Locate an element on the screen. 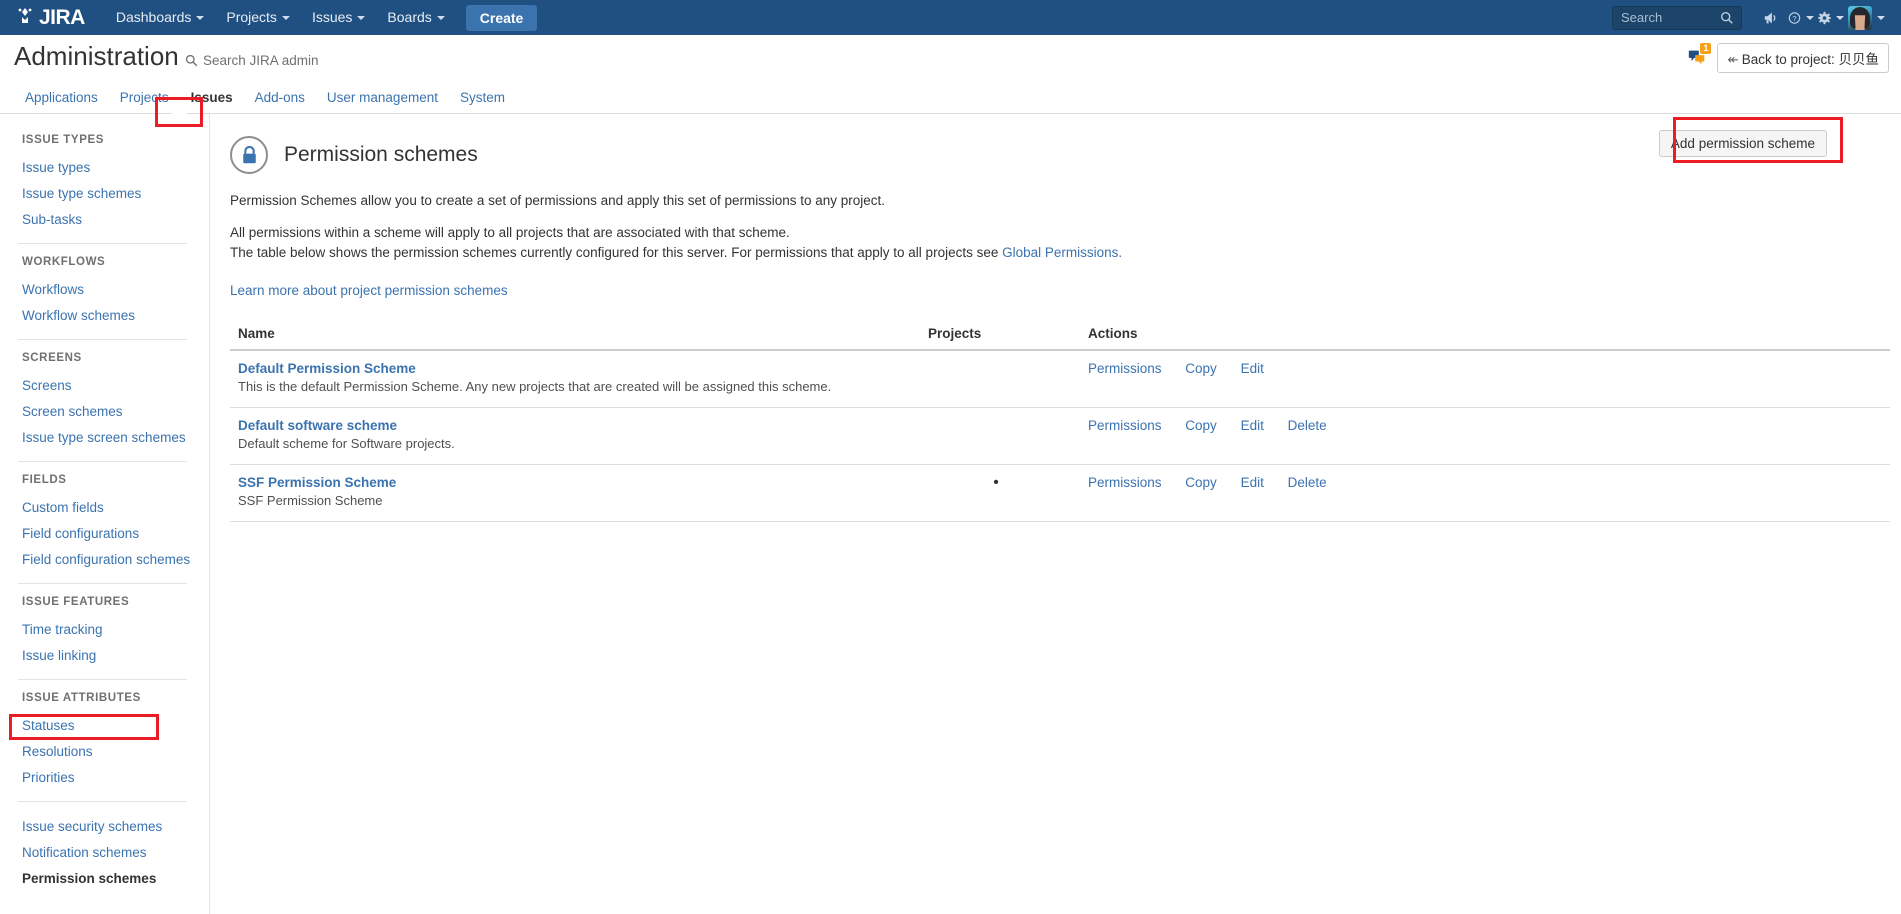 Image resolution: width=1901 pixels, height=914 pixels. notifications-icon: 1 is located at coordinates (1699, 56).